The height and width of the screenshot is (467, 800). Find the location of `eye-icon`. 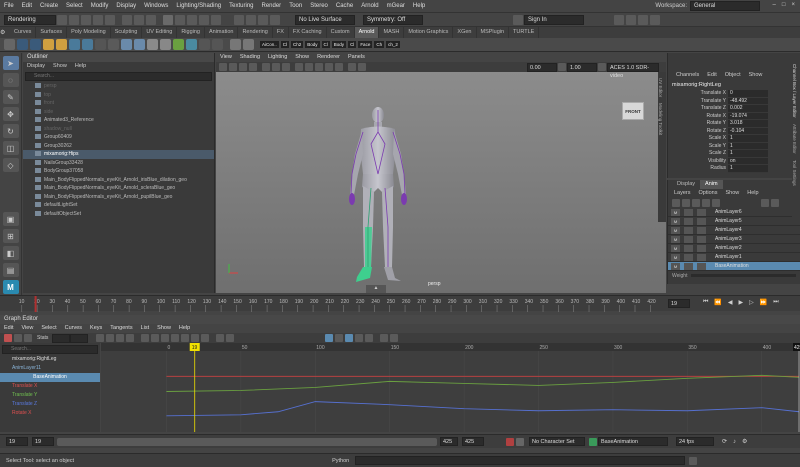

eye-icon is located at coordinates (235, 44).